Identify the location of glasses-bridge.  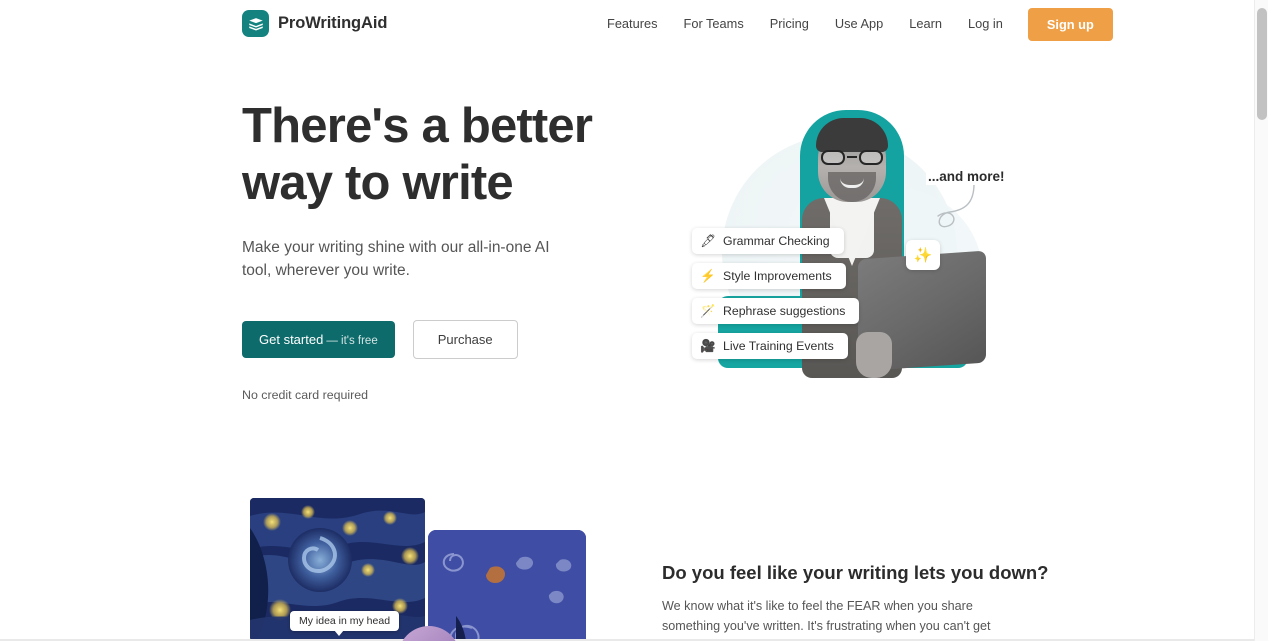
(852, 157).